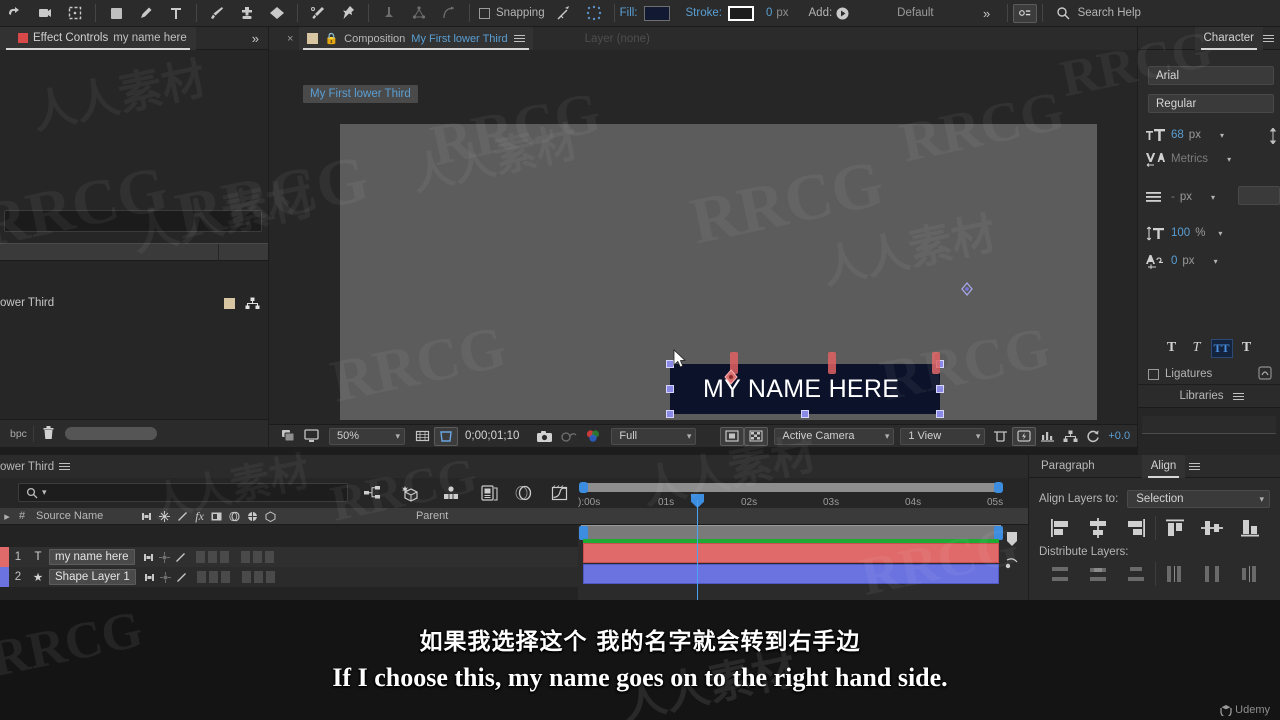 The image size is (1280, 720). Describe the element at coordinates (277, 13) in the screenshot. I see `eraser-icon` at that location.